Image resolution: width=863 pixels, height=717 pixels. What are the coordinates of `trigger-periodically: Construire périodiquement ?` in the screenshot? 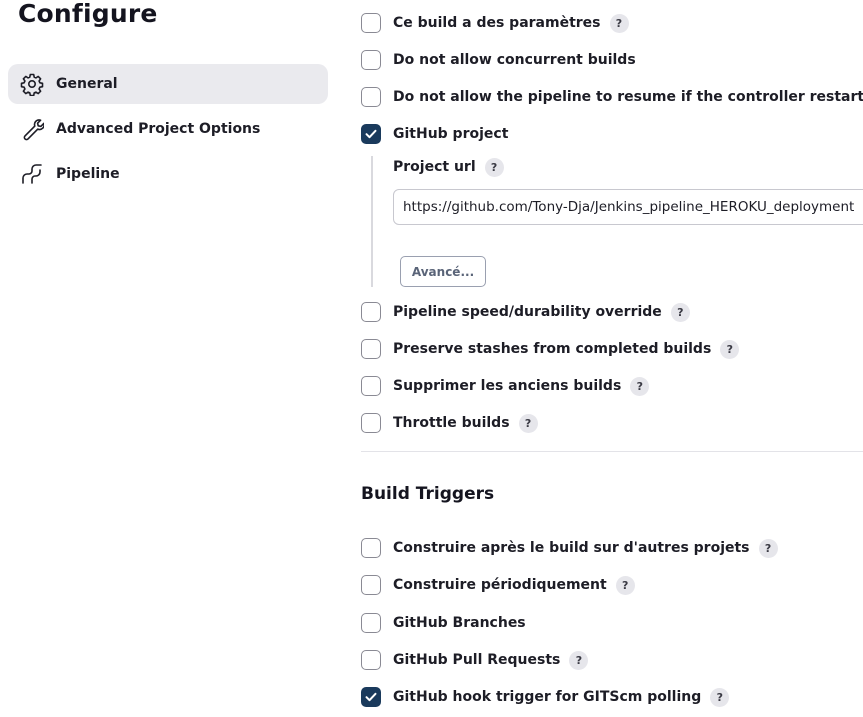 It's located at (498, 585).